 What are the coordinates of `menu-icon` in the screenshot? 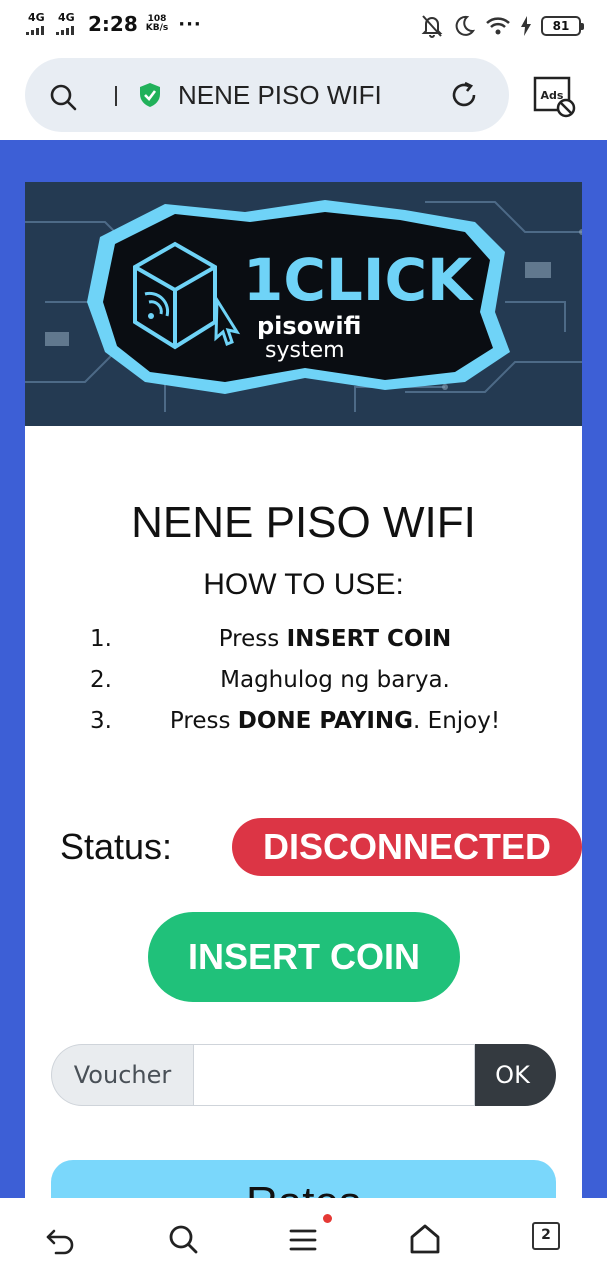 It's located at (303, 1240).